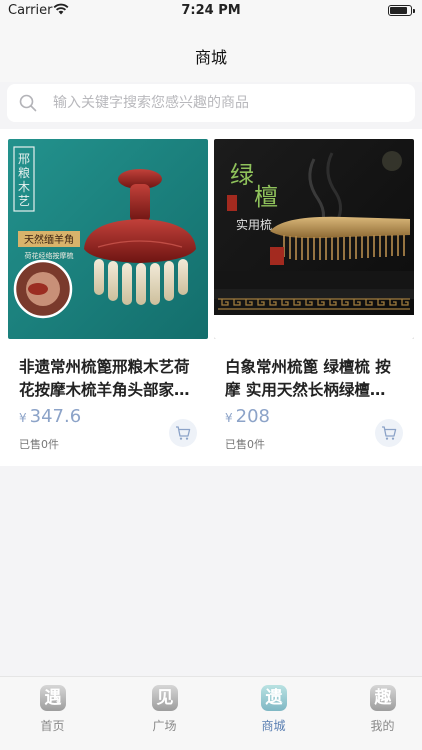 The image size is (422, 750). What do you see at coordinates (24, 172) in the screenshot?
I see `svg-text: 粮` at bounding box center [24, 172].